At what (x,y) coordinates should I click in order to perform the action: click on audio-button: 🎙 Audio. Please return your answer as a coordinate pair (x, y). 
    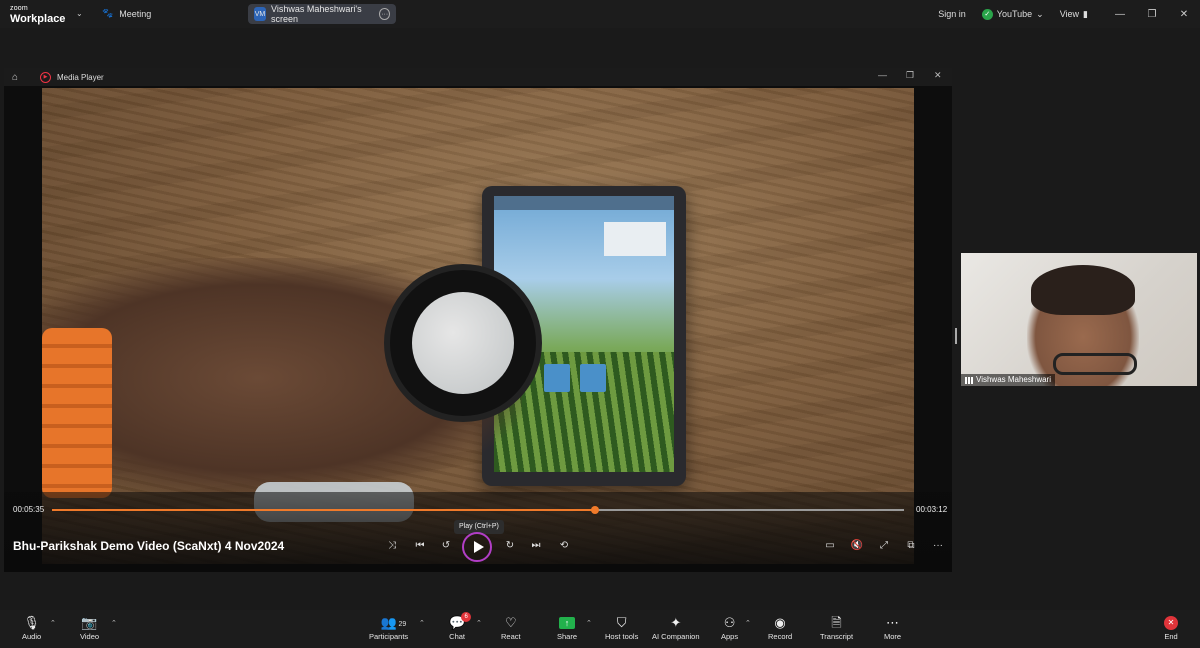
    Looking at the image, I should click on (31, 627).